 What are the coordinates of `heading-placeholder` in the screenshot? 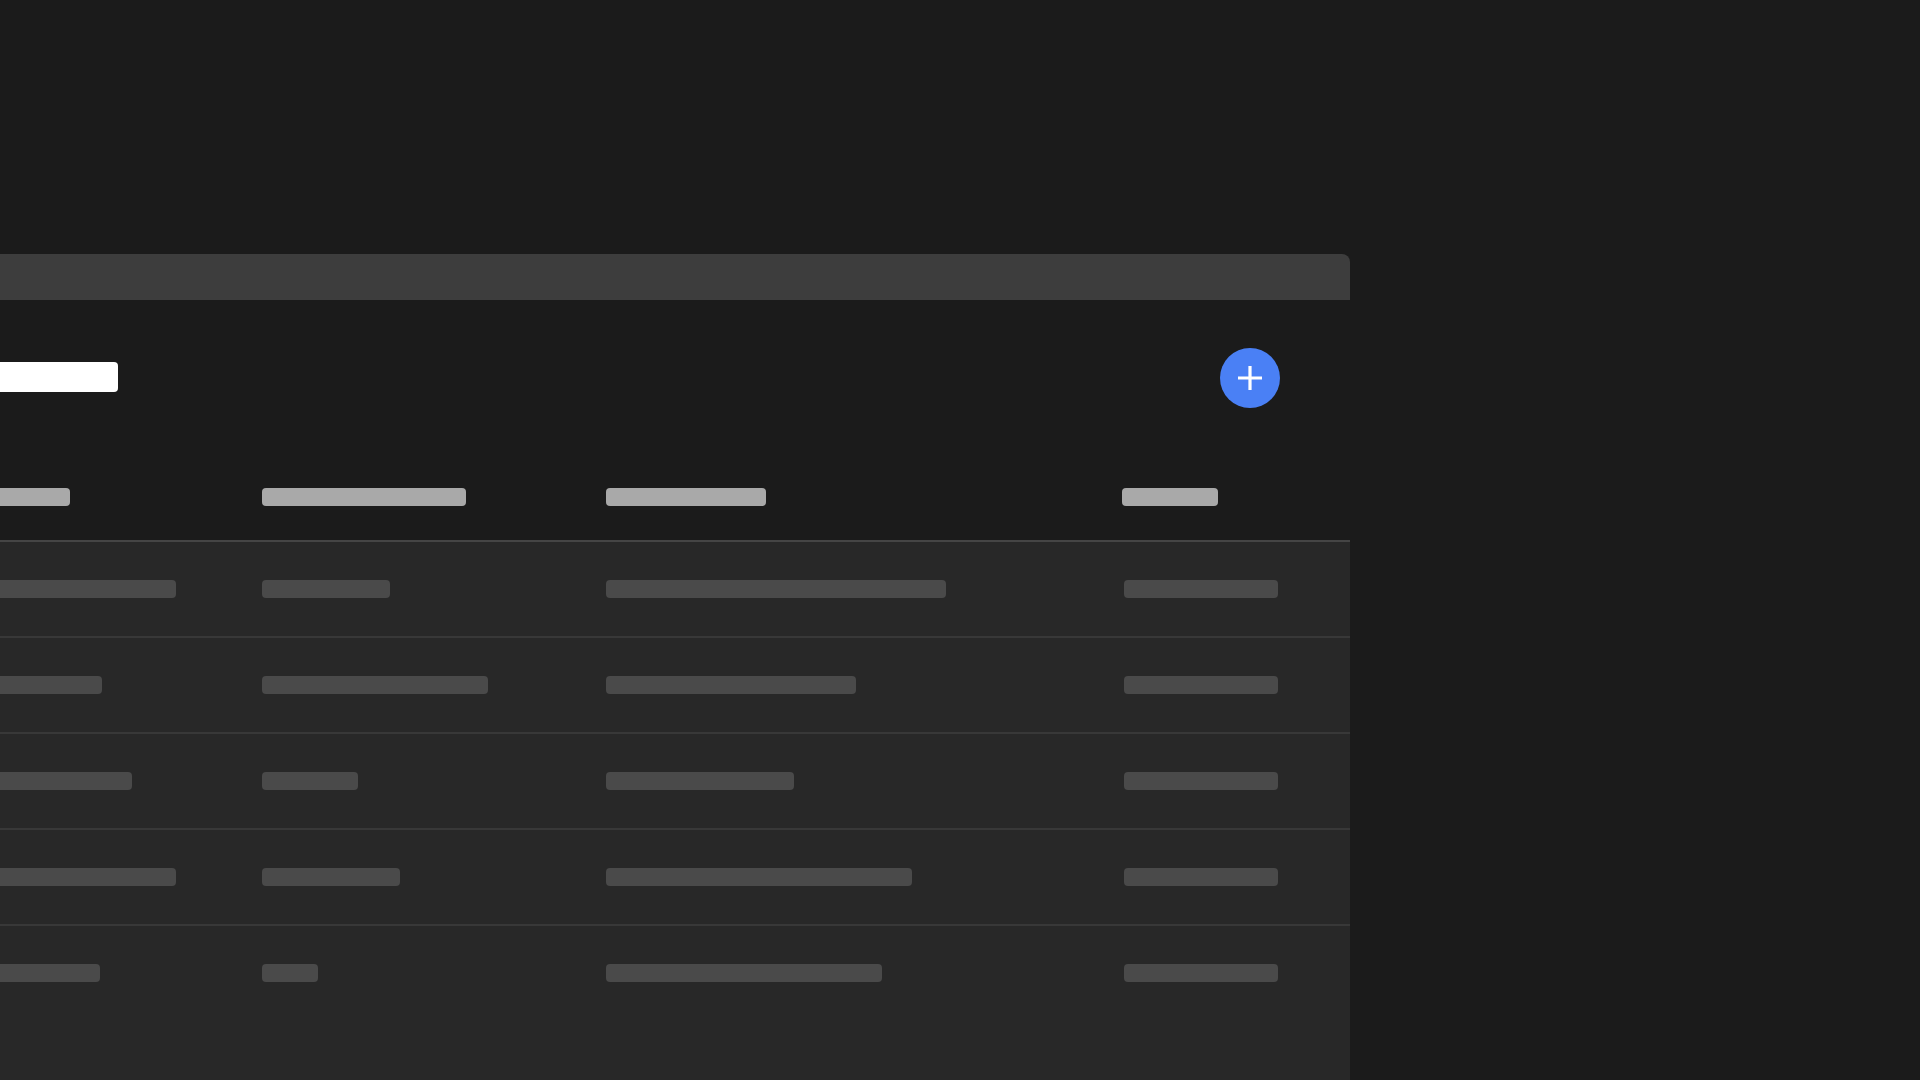 It's located at (59, 376).